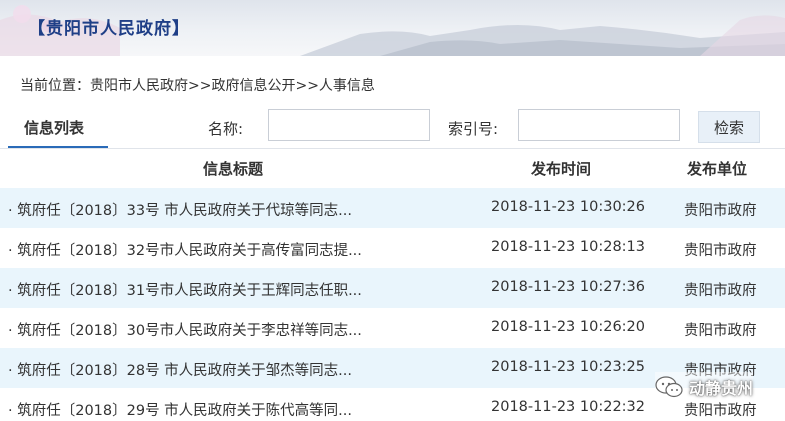 Image resolution: width=785 pixels, height=421 pixels. What do you see at coordinates (669, 387) in the screenshot?
I see `wechat-icon` at bounding box center [669, 387].